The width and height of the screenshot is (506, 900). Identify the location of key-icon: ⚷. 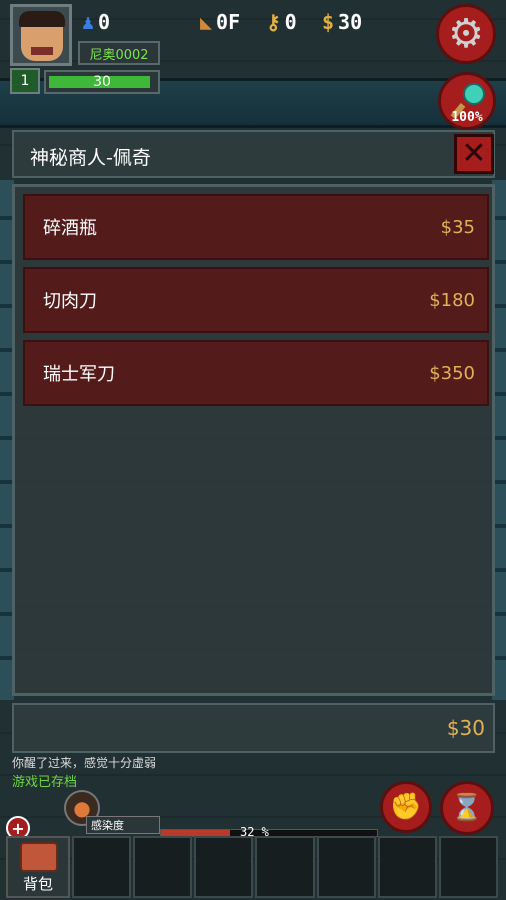
(273, 22).